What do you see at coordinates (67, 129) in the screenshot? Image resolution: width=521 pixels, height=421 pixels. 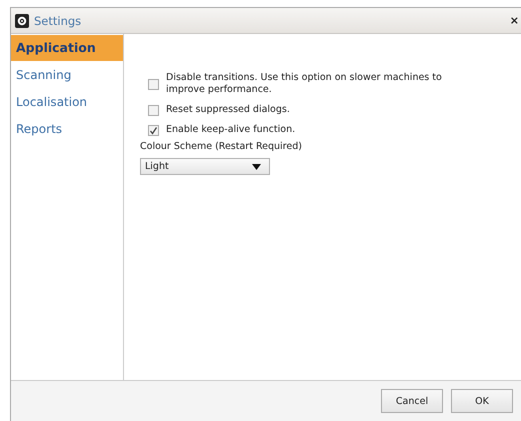 I see `sidebar-item: Reports` at bounding box center [67, 129].